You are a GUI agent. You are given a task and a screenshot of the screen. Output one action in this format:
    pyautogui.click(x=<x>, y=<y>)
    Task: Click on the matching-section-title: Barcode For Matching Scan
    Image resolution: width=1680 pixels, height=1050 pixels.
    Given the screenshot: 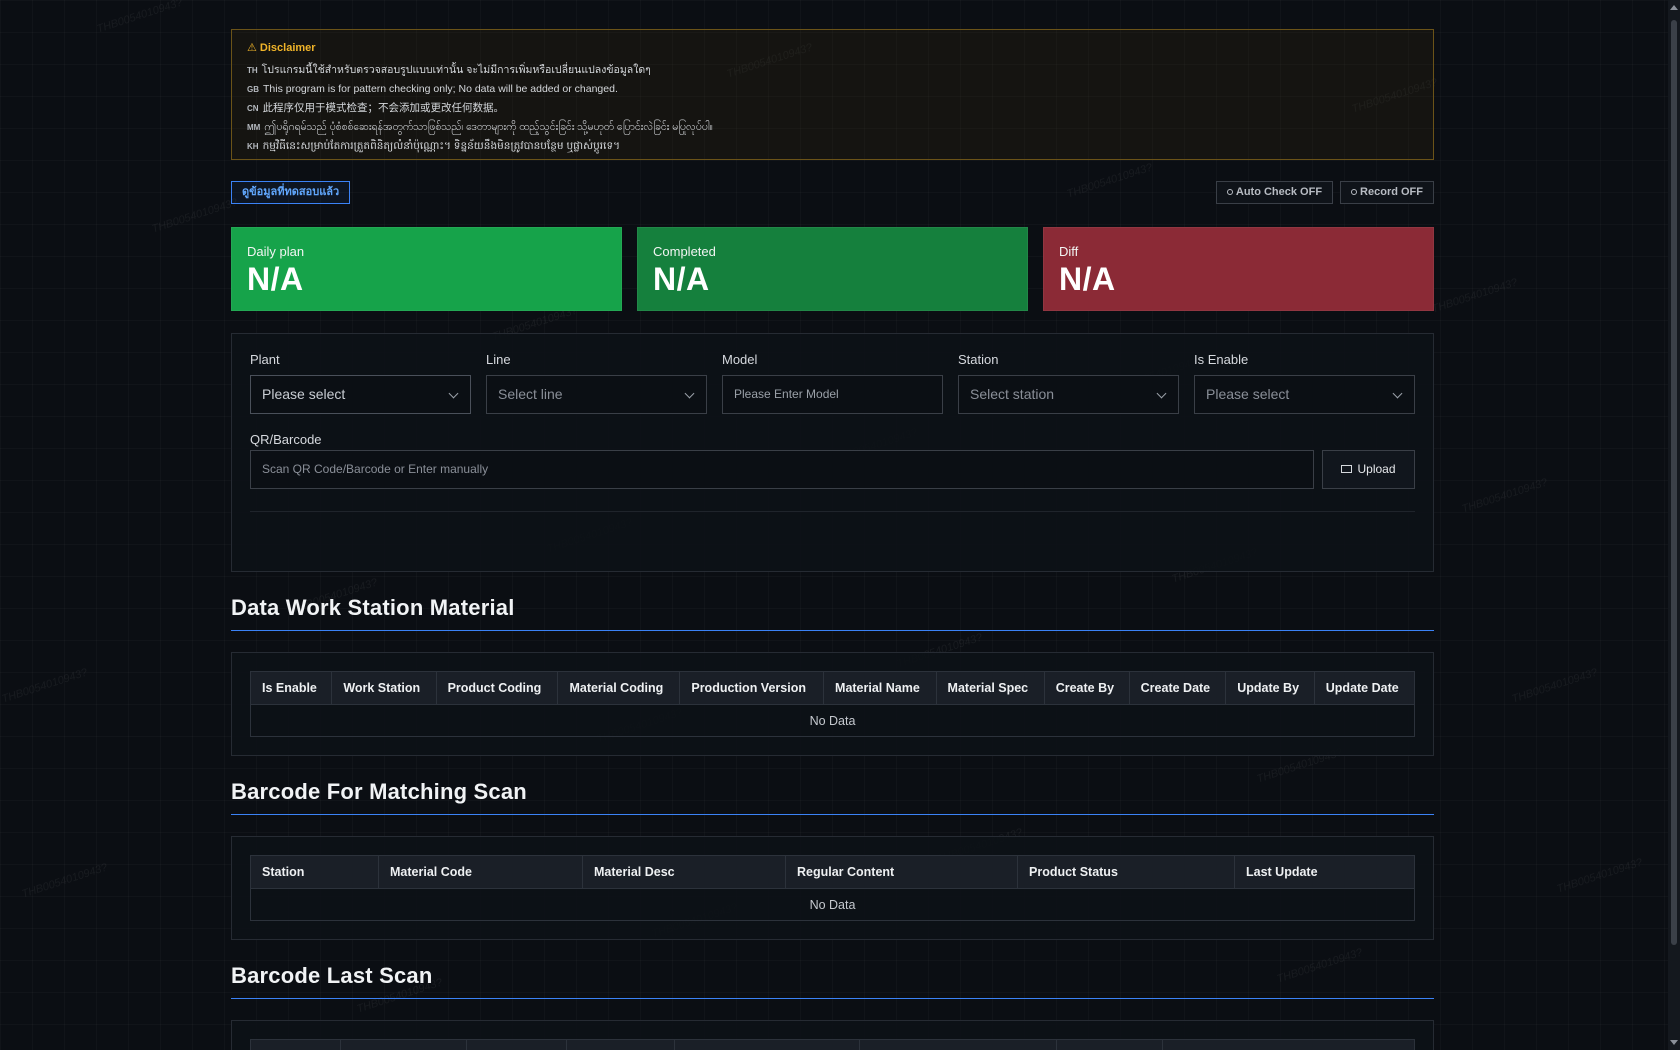 What is the action you would take?
    pyautogui.click(x=379, y=791)
    